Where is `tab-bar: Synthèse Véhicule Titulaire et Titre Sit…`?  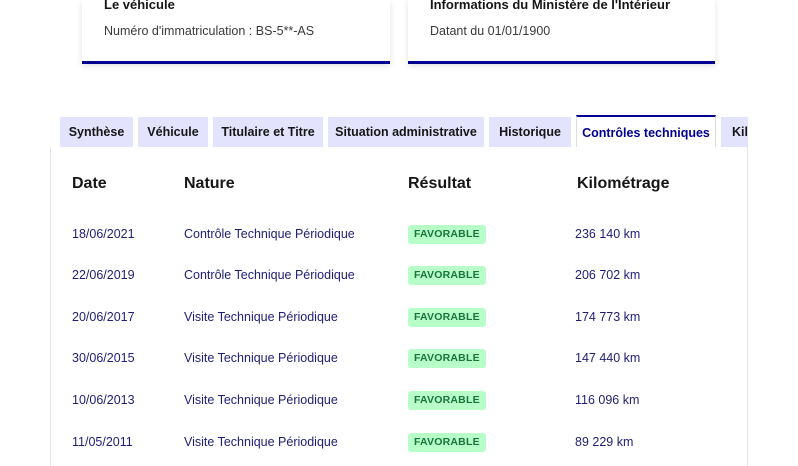 tab-bar: Synthèse Véhicule Titulaire et Titre Sit… is located at coordinates (404, 131).